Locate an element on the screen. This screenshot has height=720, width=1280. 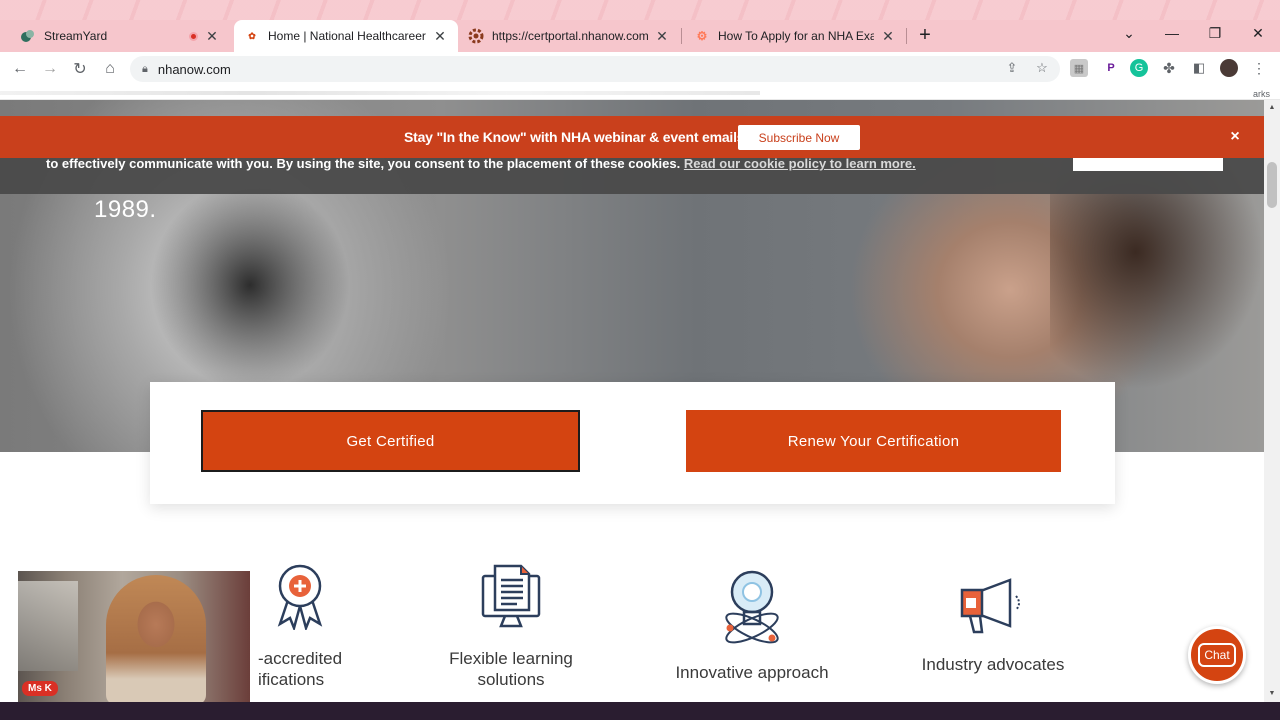
minimize-window-icon: — is located at coordinates (1172, 33).